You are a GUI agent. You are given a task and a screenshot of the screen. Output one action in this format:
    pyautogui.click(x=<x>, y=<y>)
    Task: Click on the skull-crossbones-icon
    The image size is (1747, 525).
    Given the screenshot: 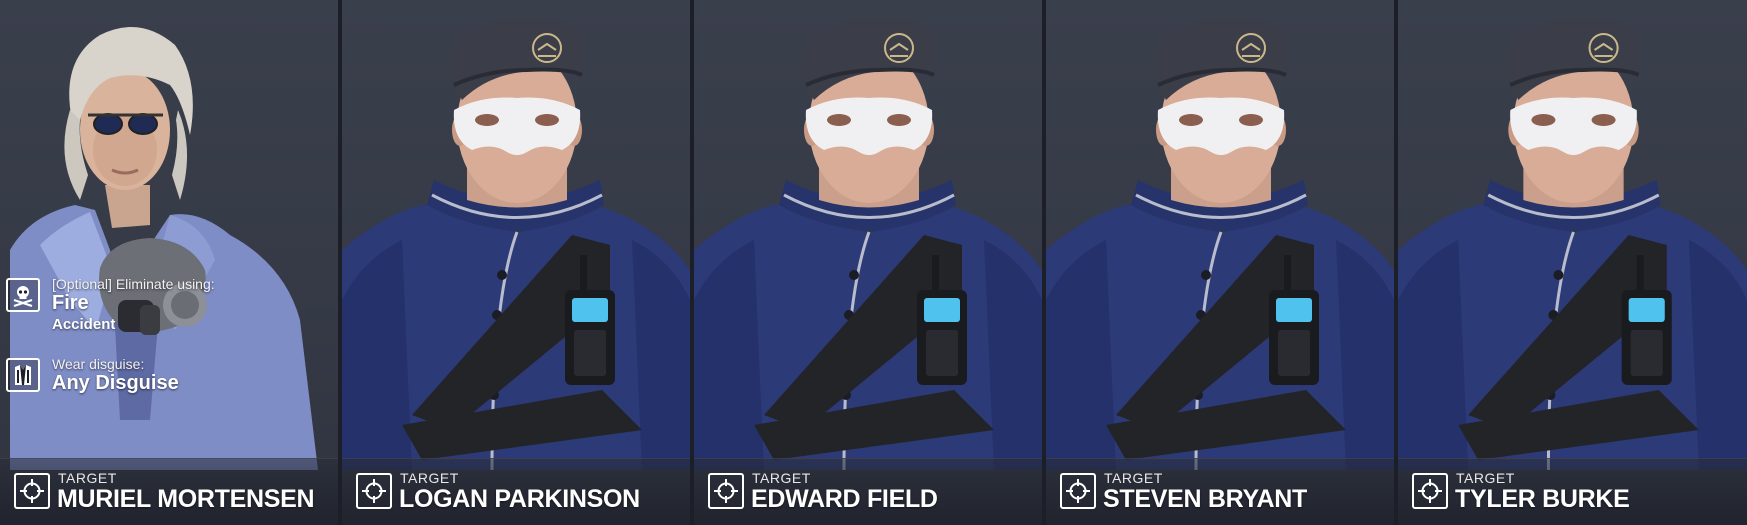 What is the action you would take?
    pyautogui.click(x=23, y=295)
    